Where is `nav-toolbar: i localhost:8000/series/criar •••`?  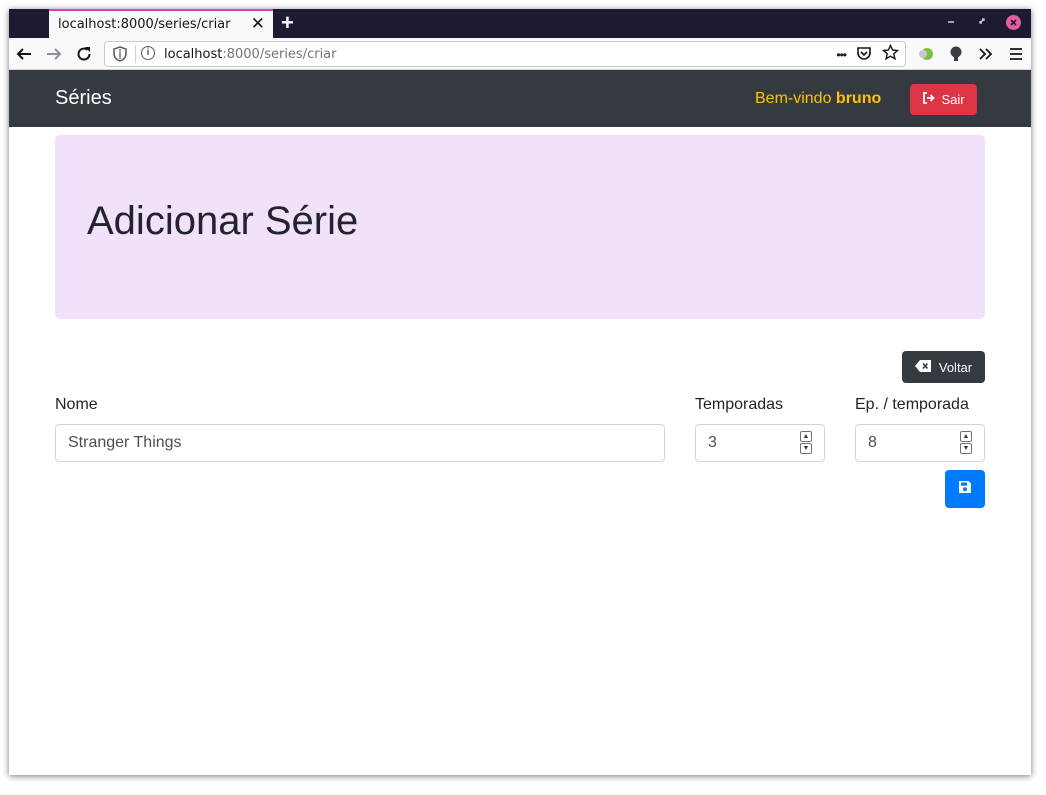 nav-toolbar: i localhost:8000/series/criar ••• is located at coordinates (520, 54).